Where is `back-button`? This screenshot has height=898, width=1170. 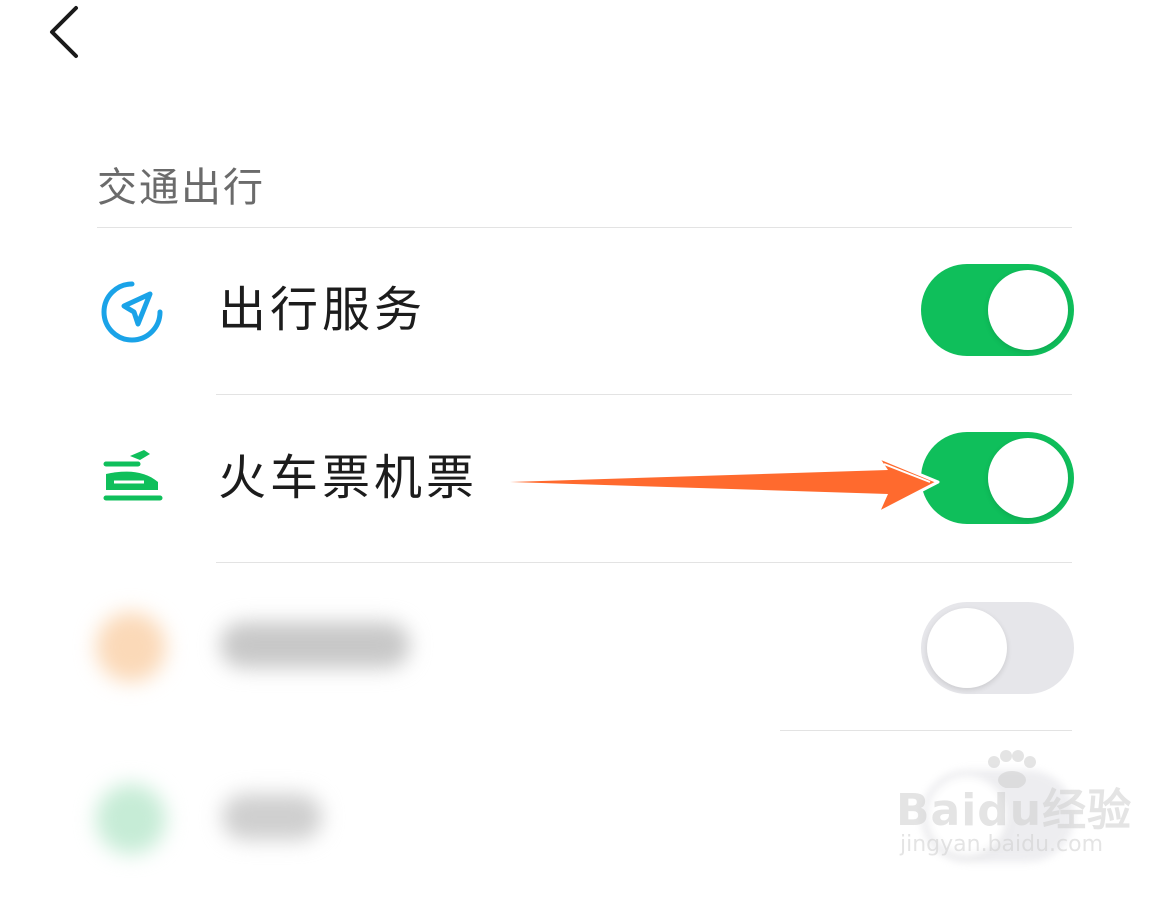 back-button is located at coordinates (70, 35).